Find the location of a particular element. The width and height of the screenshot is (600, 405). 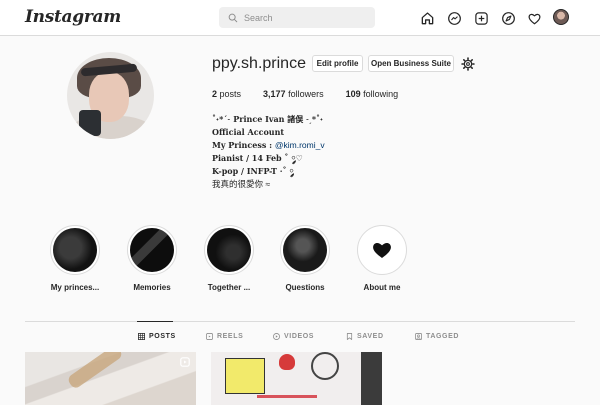

post-photo-red-scribble is located at coordinates (287, 392).